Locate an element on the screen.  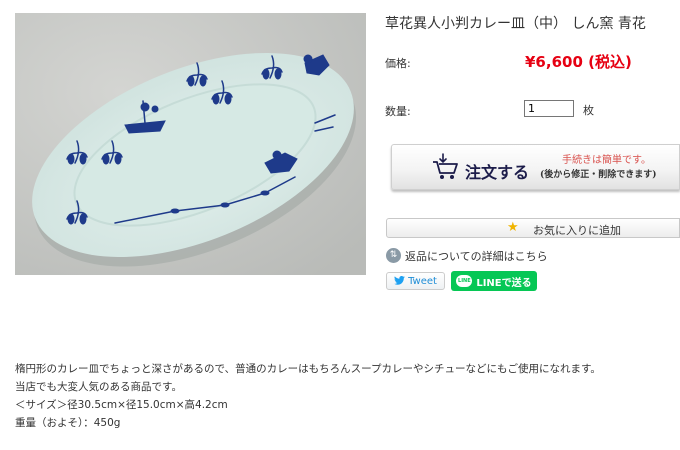
add-to-favorites-button: ★ お気に入りに追加 is located at coordinates (533, 228).